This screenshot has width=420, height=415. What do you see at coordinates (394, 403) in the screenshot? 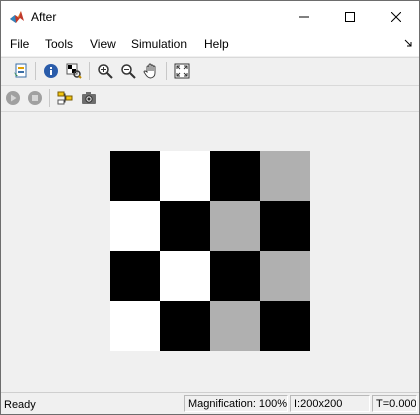
I see `sim-time-readout: T=0.000` at bounding box center [394, 403].